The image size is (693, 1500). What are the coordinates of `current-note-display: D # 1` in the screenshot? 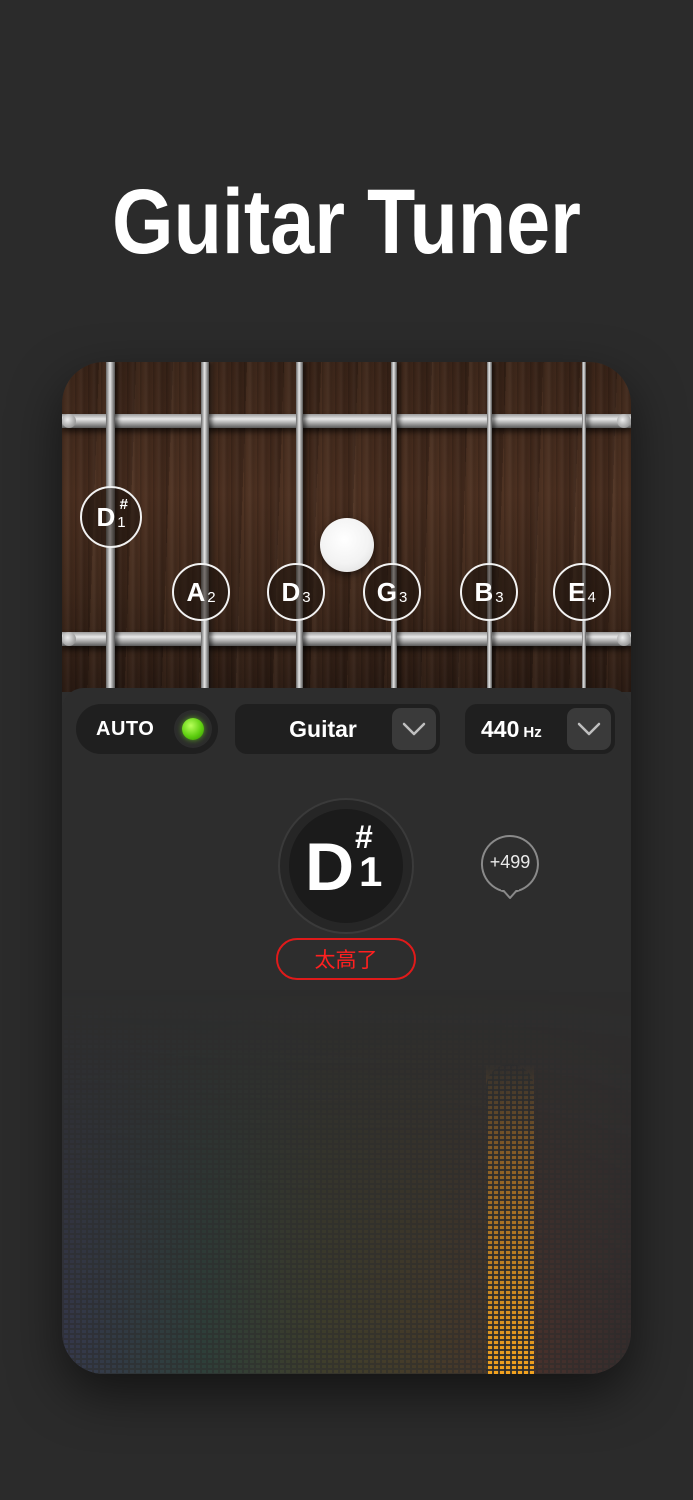 It's located at (346, 866).